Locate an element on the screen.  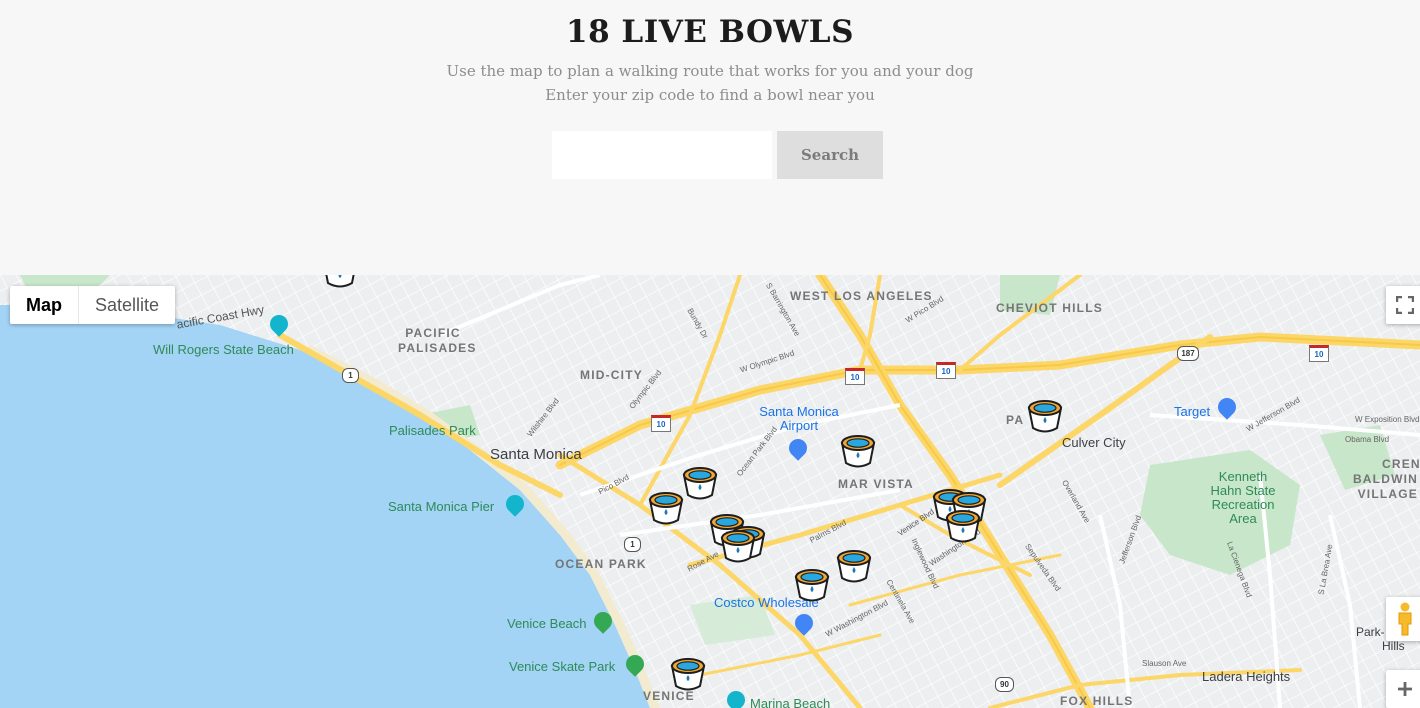
city-label-park: Park- is located at coordinates (1370, 632).